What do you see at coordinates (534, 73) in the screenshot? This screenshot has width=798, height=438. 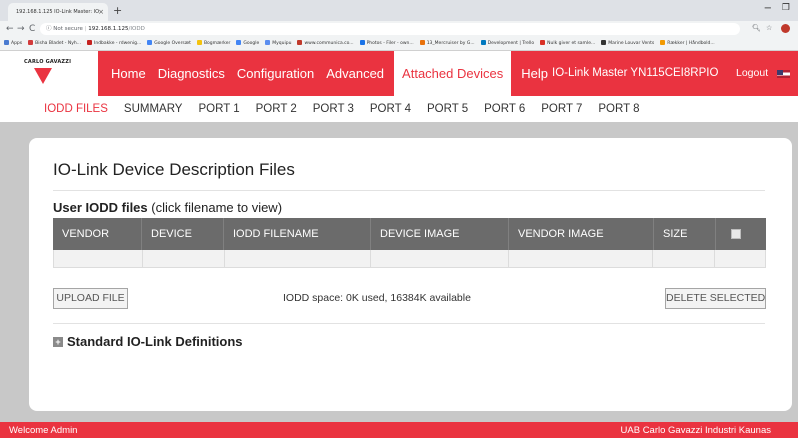 I see `nav-item-help: Help` at bounding box center [534, 73].